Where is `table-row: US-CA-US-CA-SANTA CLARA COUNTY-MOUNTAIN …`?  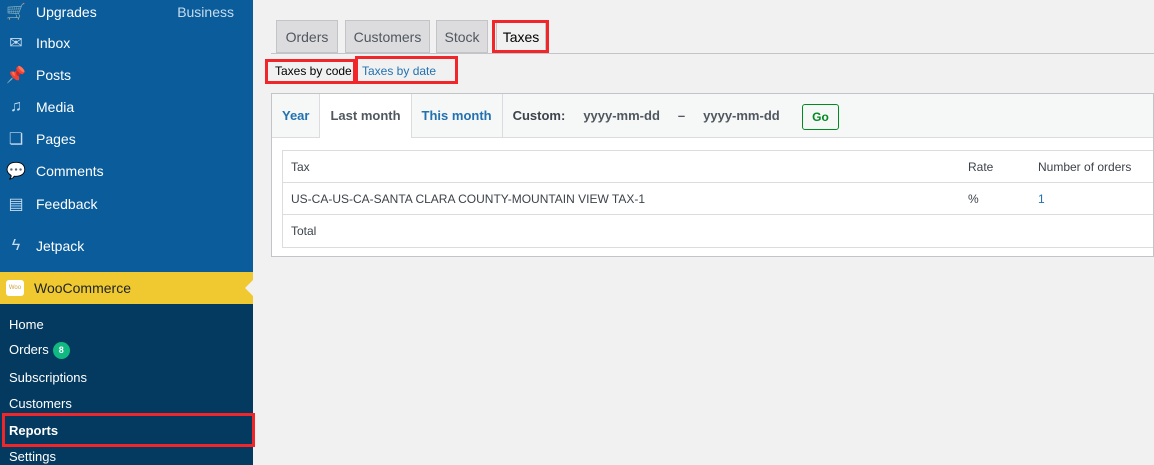 table-row: US-CA-US-CA-SANTA CLARA COUNTY-MOUNTAIN … is located at coordinates (718, 199).